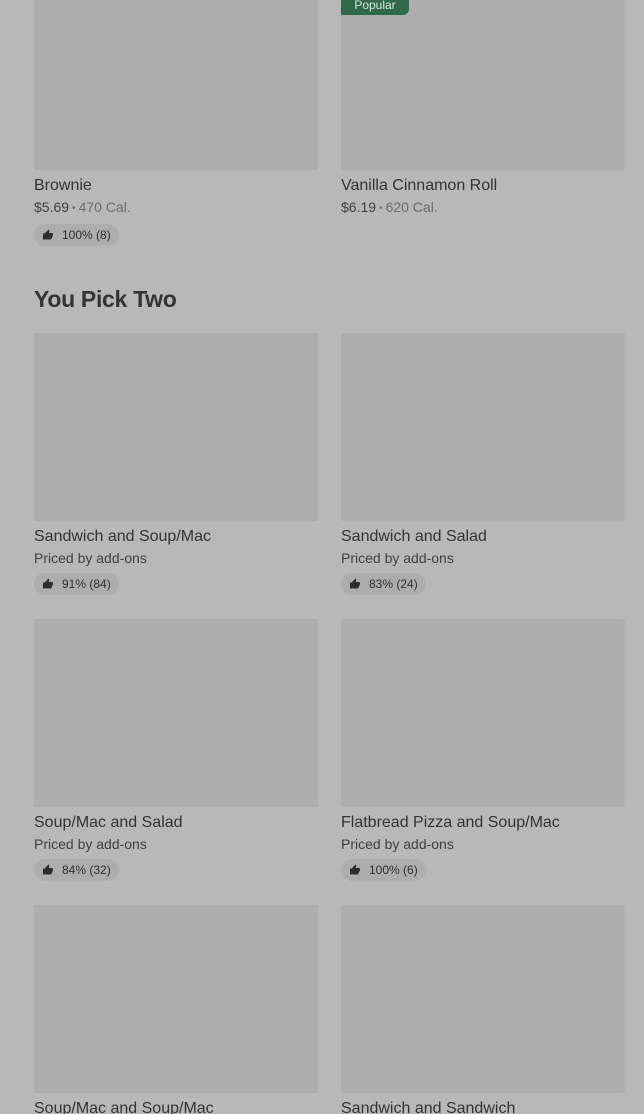 The width and height of the screenshot is (644, 1114). Describe the element at coordinates (124, 1107) in the screenshot. I see `menu-item-name: Soup/Mac and Soup/Mac` at that location.